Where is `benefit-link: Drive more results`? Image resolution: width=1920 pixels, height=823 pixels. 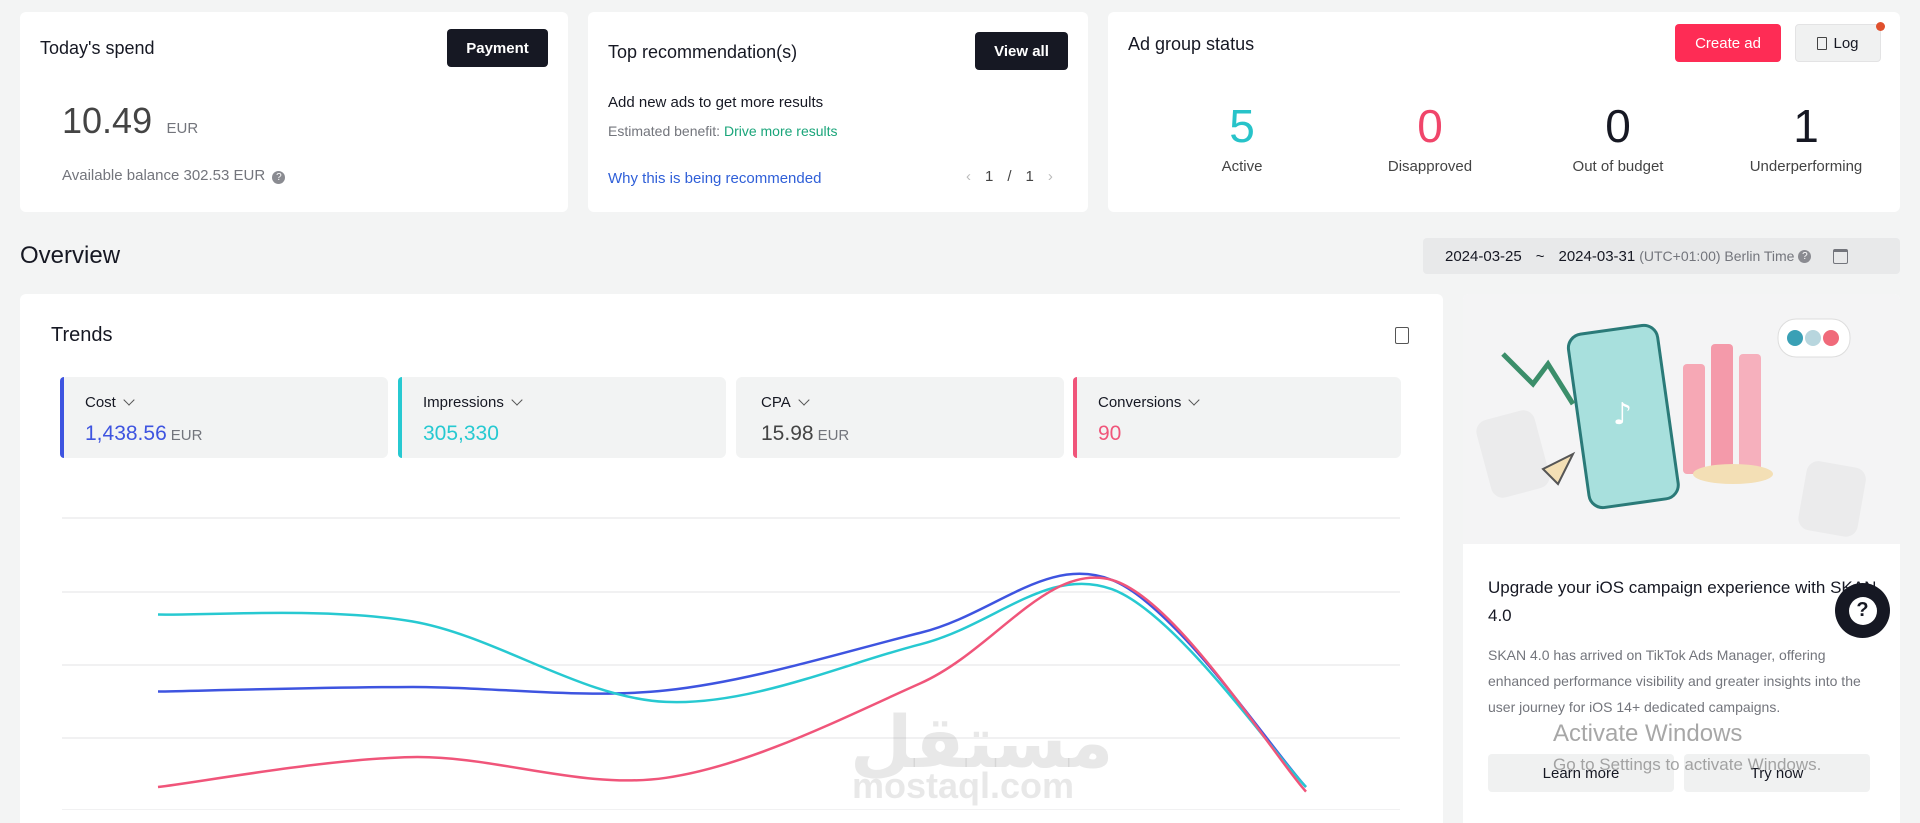 benefit-link: Drive more results is located at coordinates (781, 131).